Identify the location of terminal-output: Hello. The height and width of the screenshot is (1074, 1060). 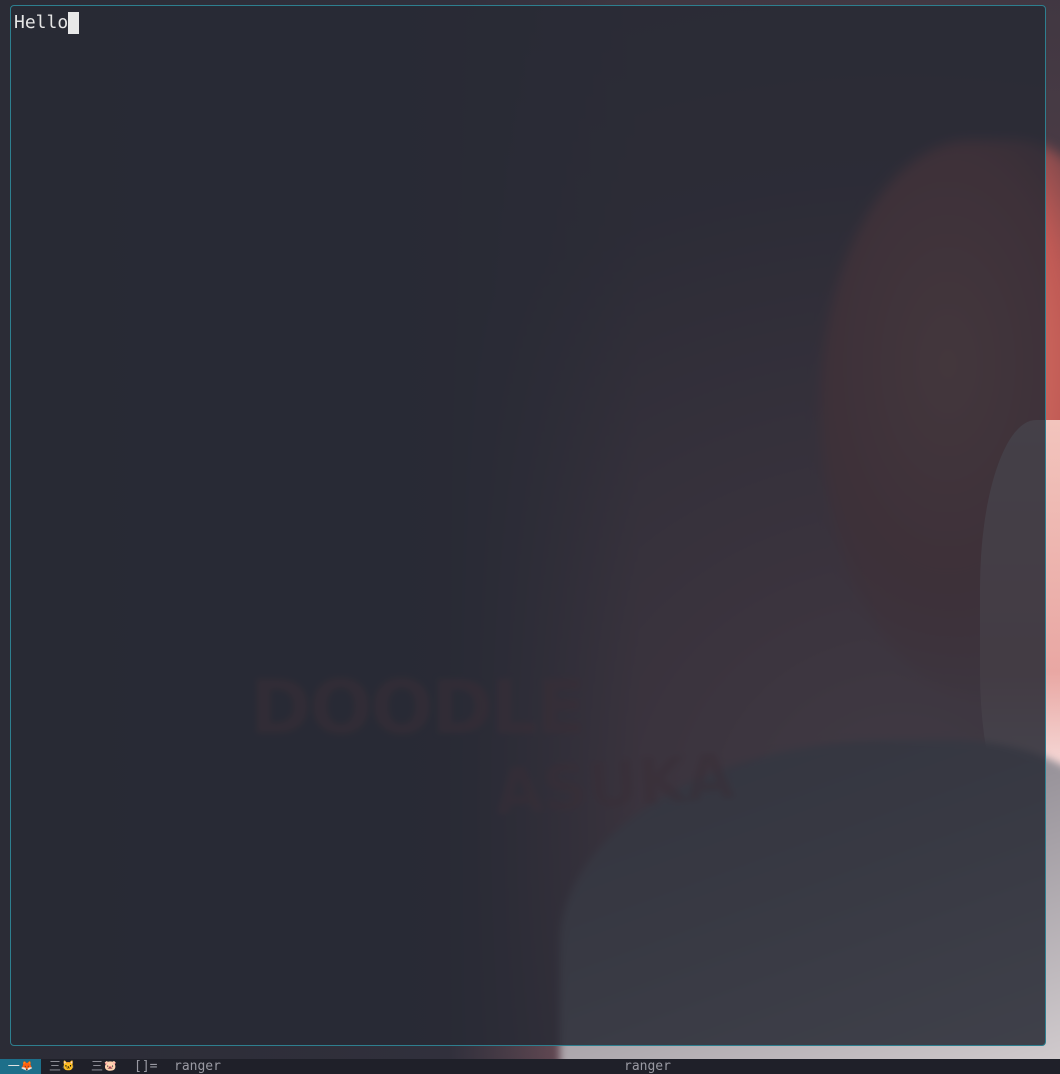
(47, 23).